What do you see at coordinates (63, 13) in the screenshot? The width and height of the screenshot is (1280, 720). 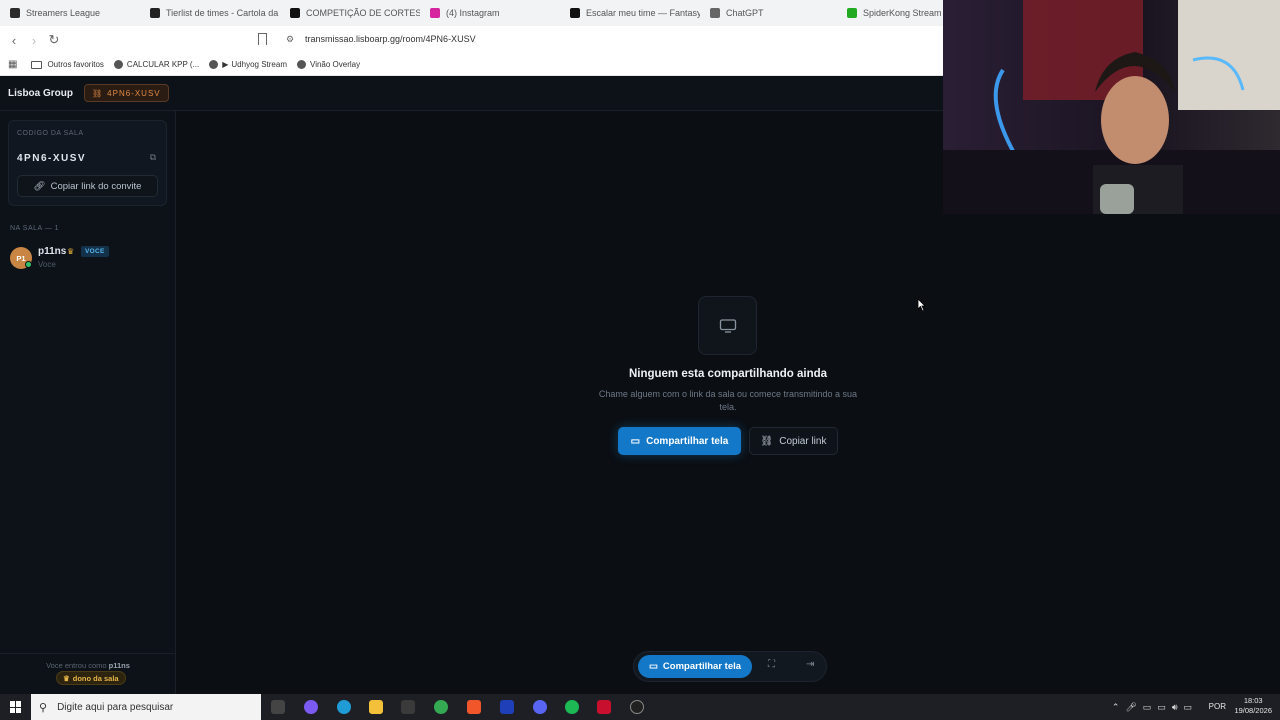 I see `tab-title: Streamers League` at bounding box center [63, 13].